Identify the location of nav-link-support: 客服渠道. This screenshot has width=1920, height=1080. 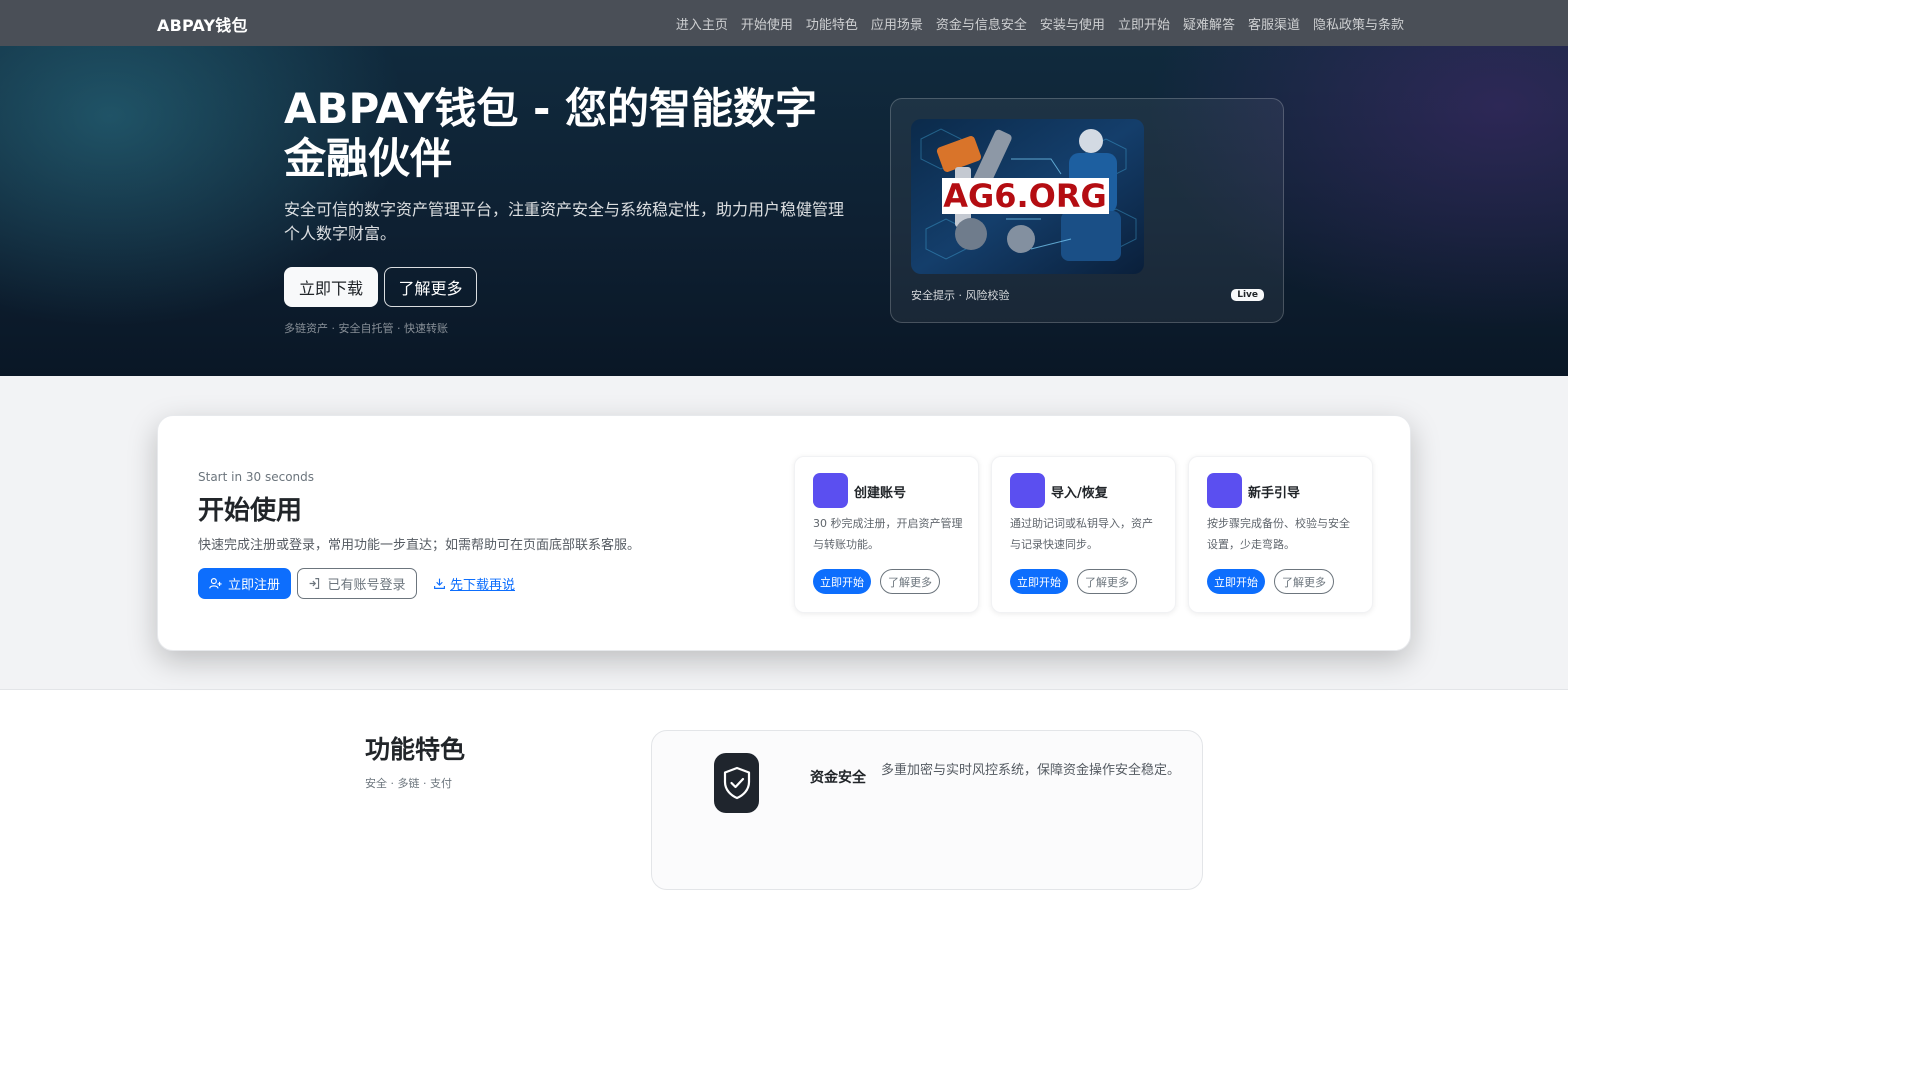
(1274, 23).